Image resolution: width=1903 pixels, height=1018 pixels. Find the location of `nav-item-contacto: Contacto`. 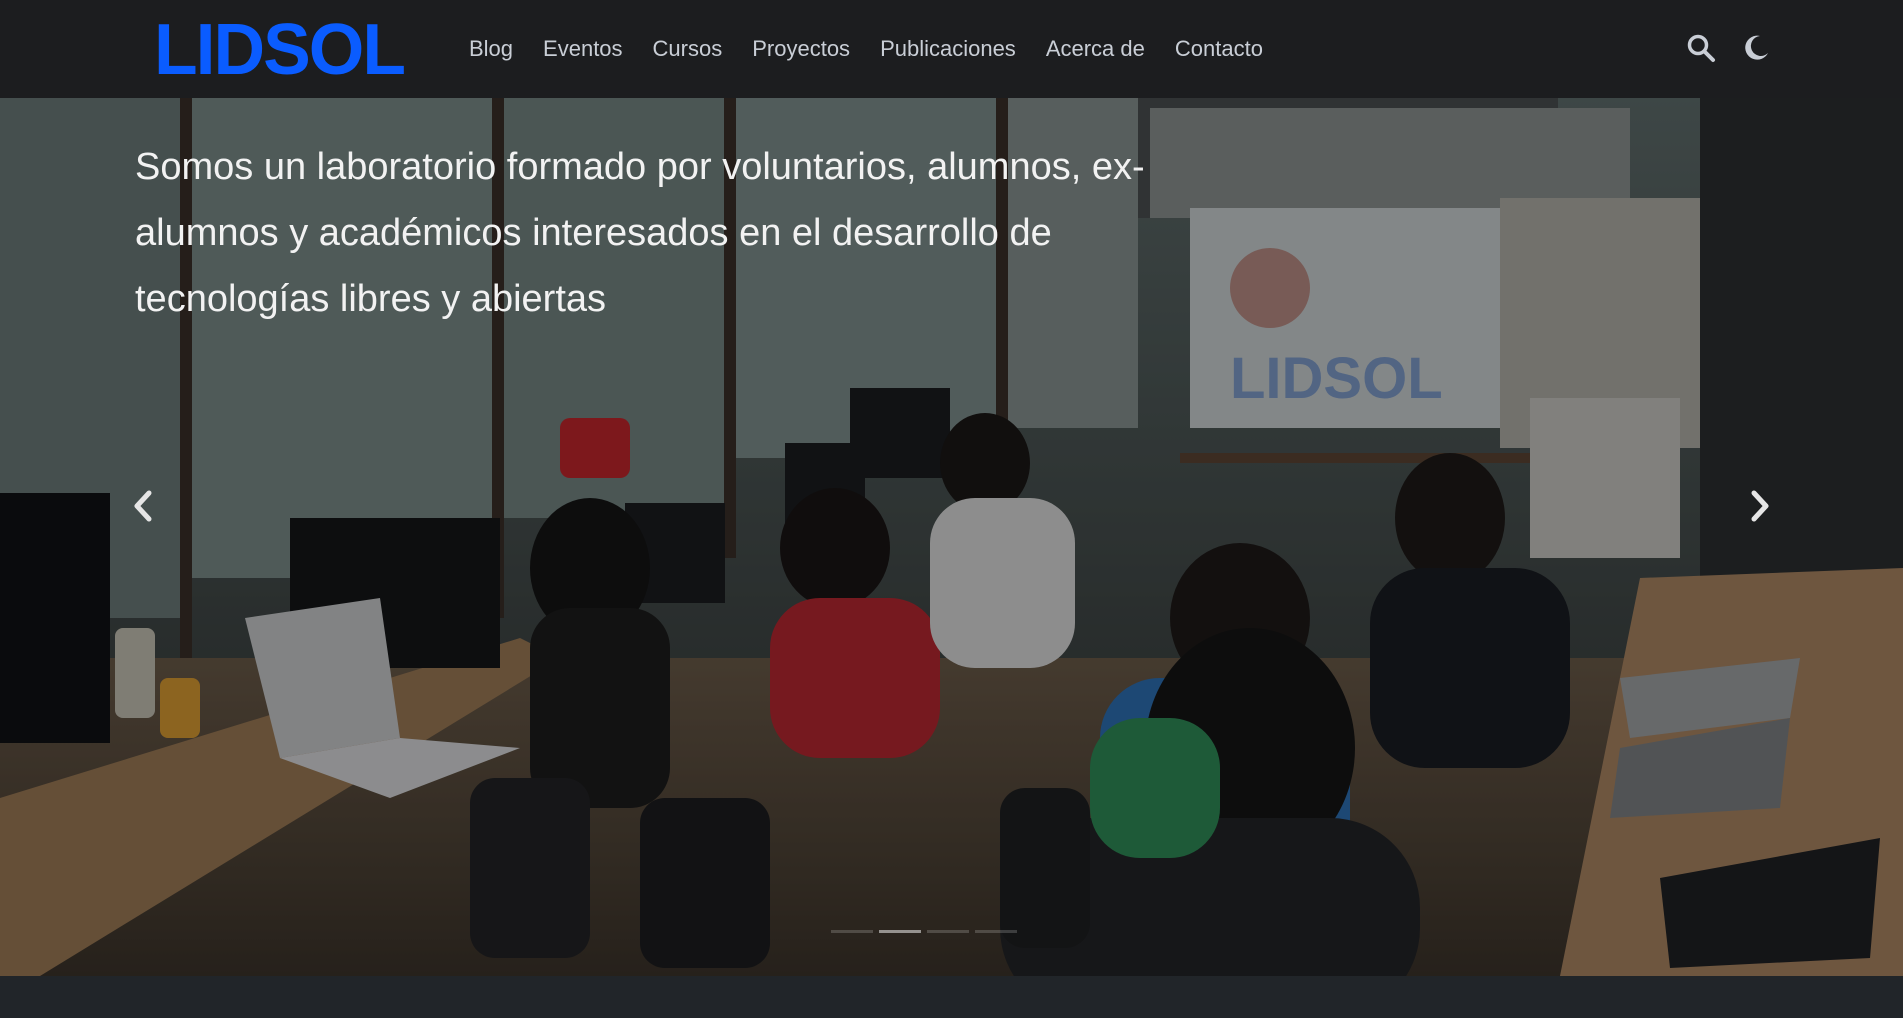

nav-item-contacto: Contacto is located at coordinates (1219, 49).